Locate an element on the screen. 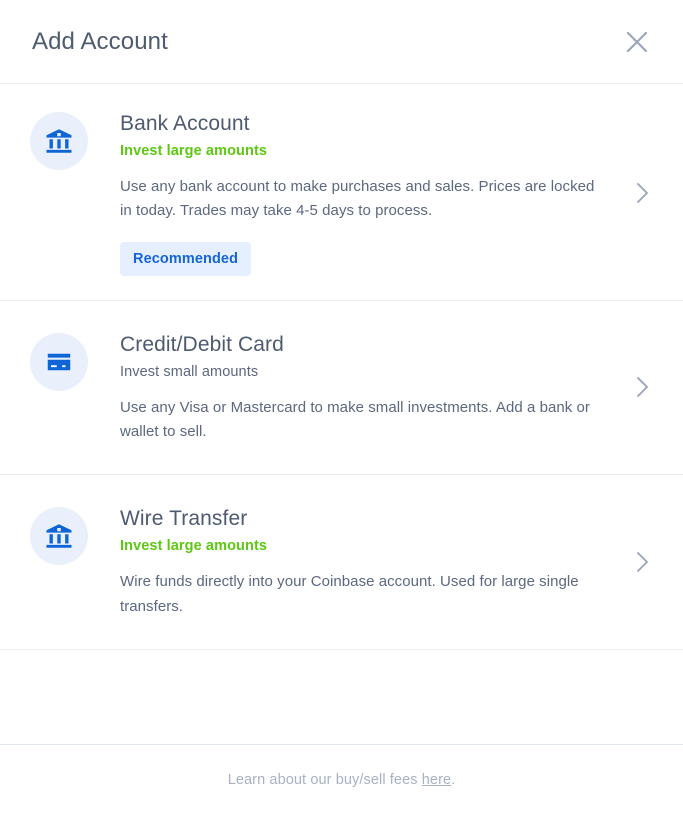 This screenshot has width=683, height=815. option-title: Wire Transfer is located at coordinates (184, 519).